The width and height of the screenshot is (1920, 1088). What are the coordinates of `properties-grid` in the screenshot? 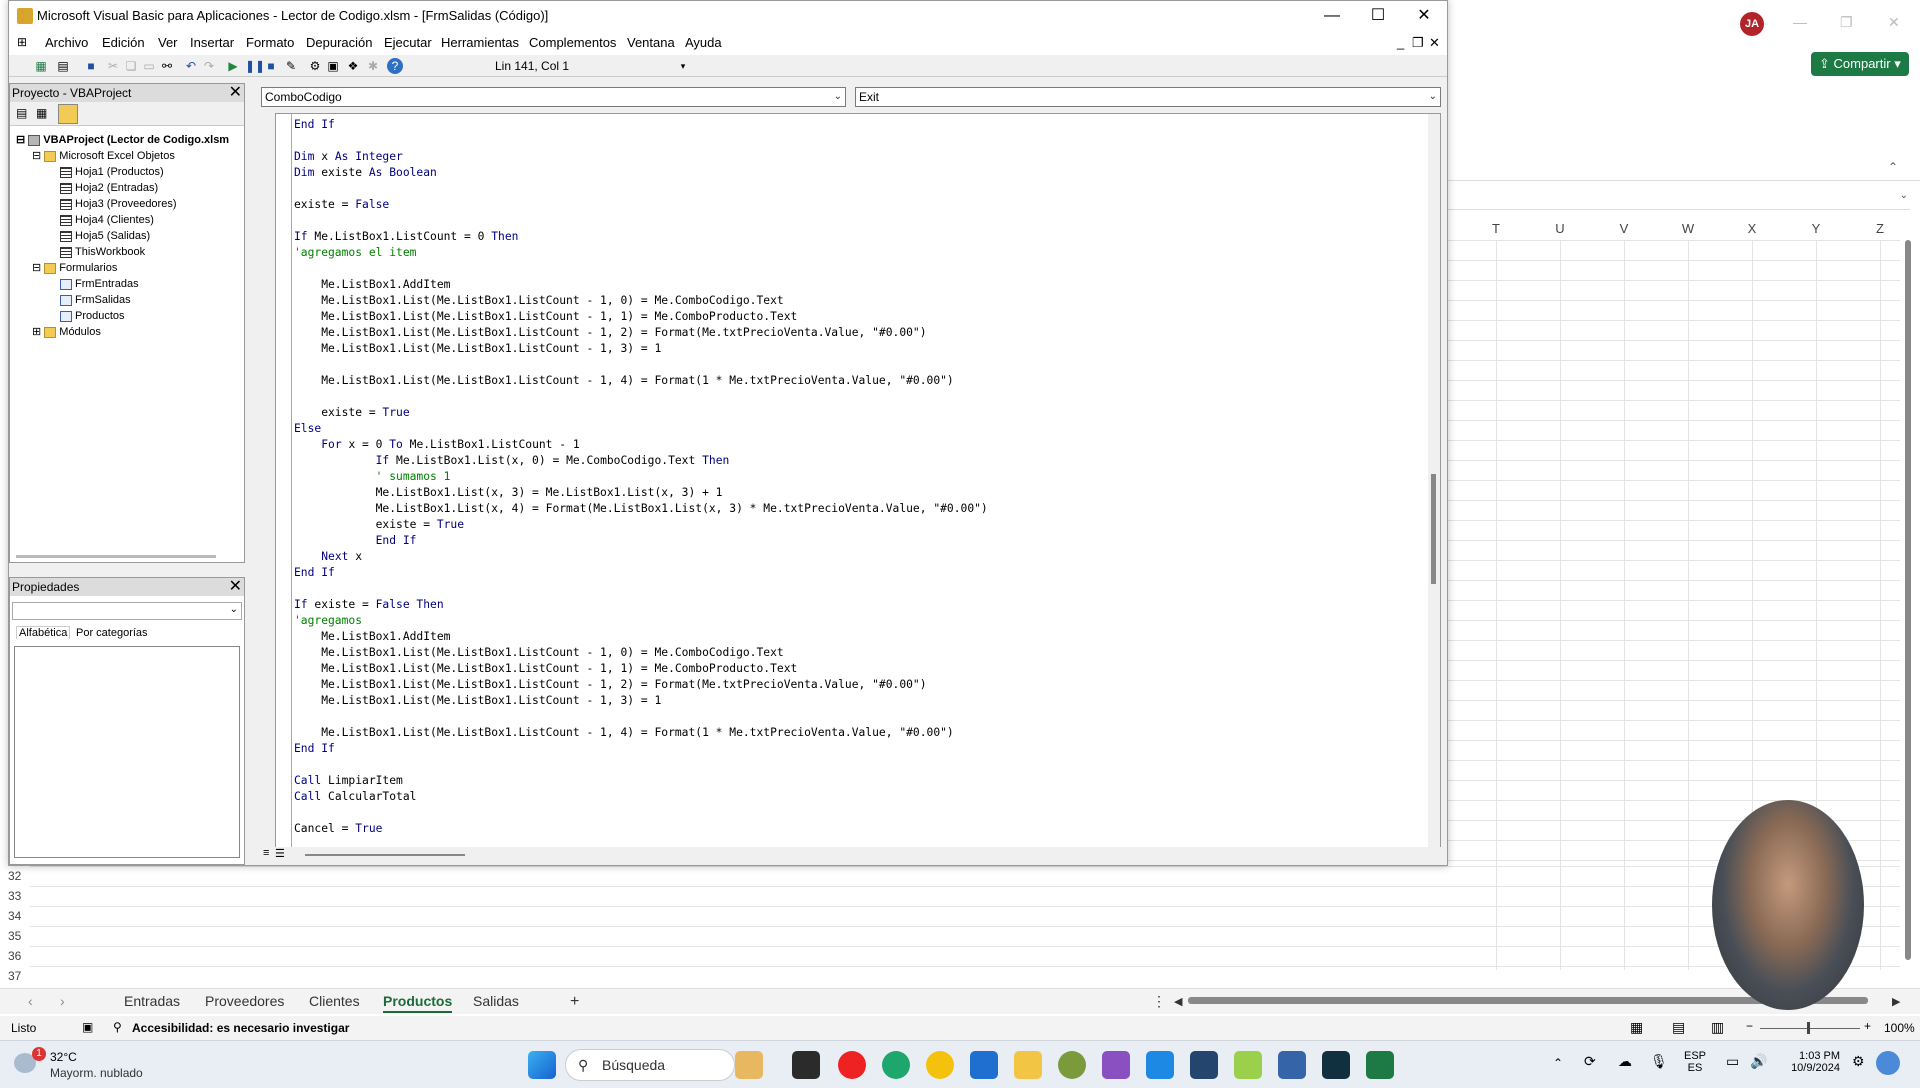 It's located at (127, 752).